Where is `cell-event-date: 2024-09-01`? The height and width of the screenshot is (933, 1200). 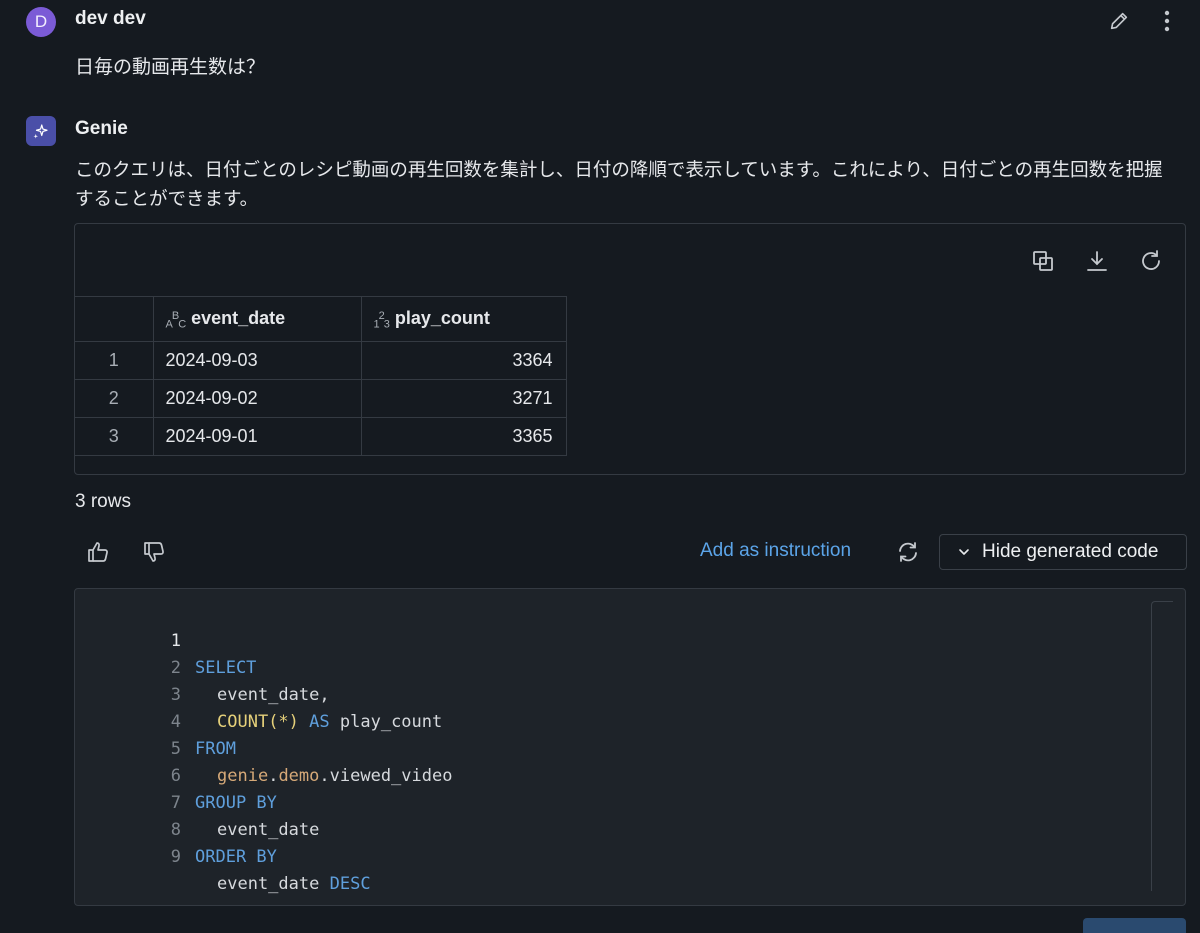 cell-event-date: 2024-09-01 is located at coordinates (257, 436).